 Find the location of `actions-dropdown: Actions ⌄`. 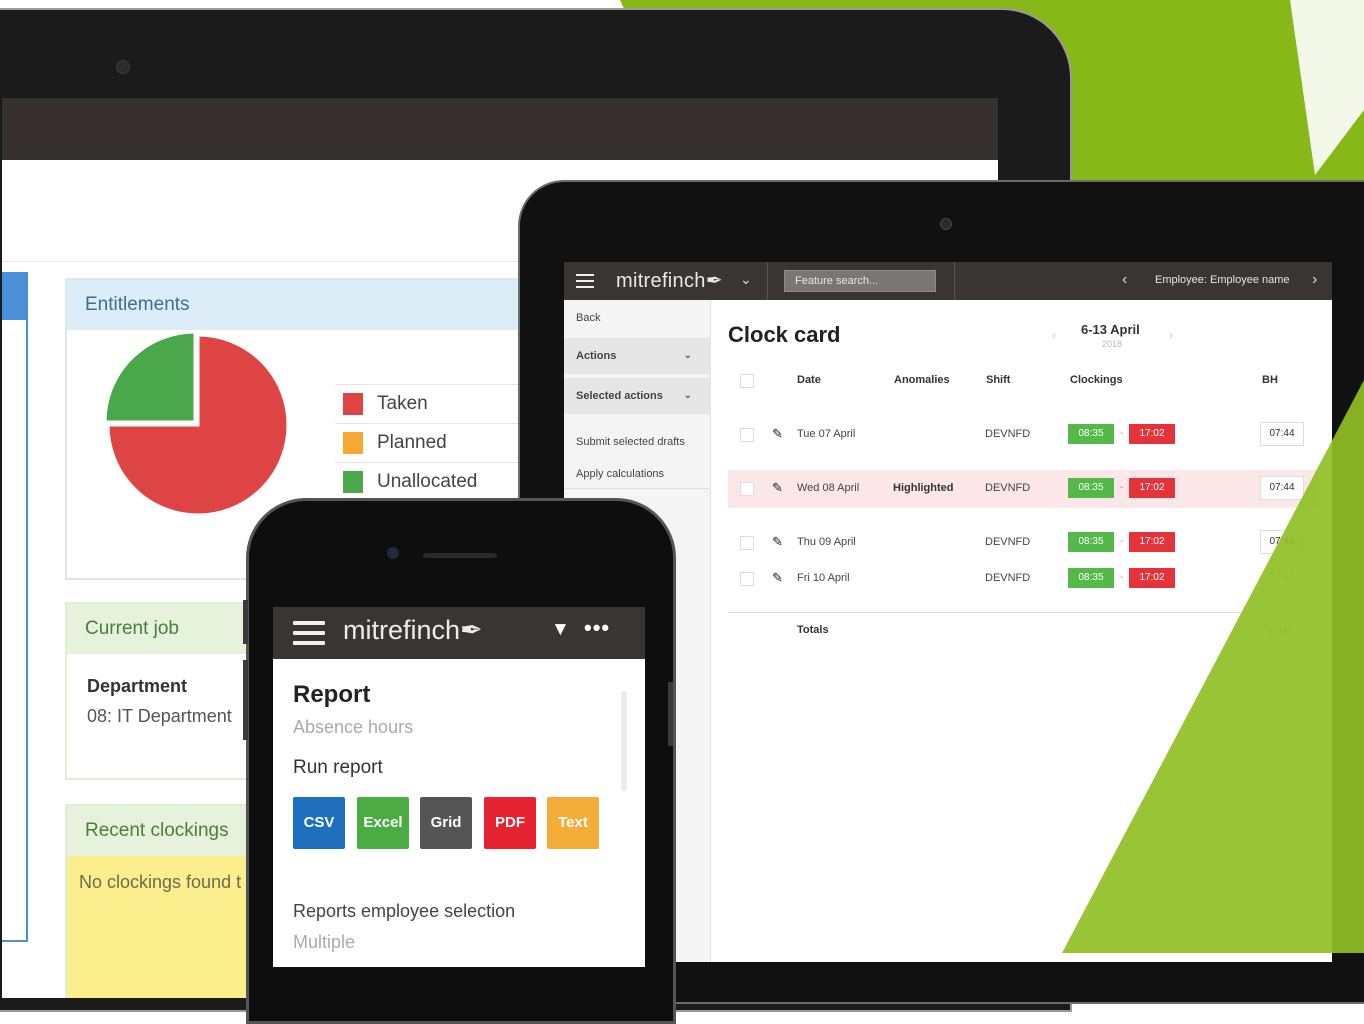

actions-dropdown: Actions ⌄ is located at coordinates (637, 356).